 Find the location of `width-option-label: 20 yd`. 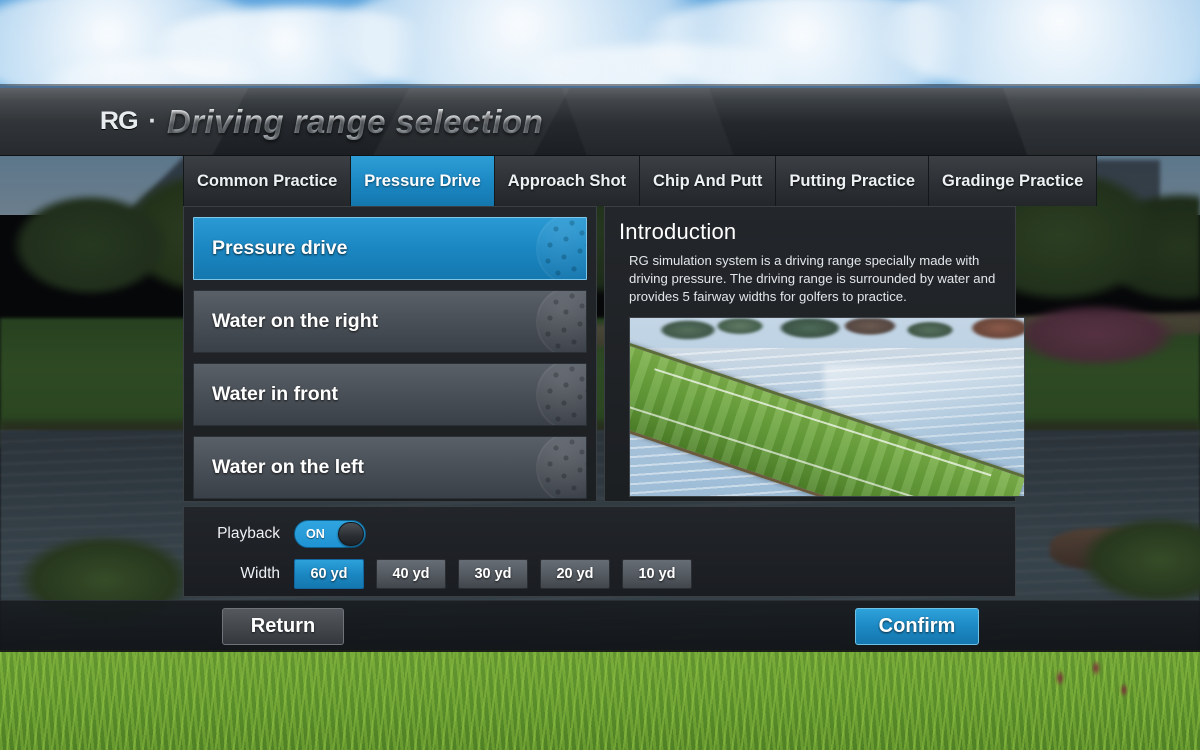

width-option-label: 20 yd is located at coordinates (575, 574).